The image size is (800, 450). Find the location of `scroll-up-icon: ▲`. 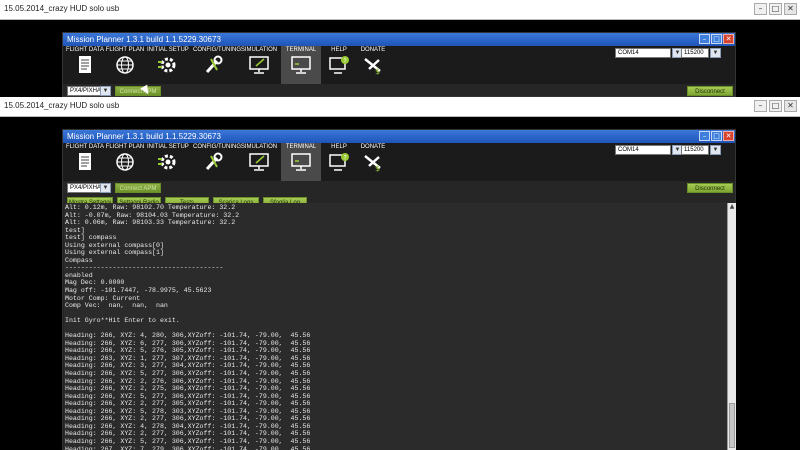

scroll-up-icon: ▲ is located at coordinates (732, 207).